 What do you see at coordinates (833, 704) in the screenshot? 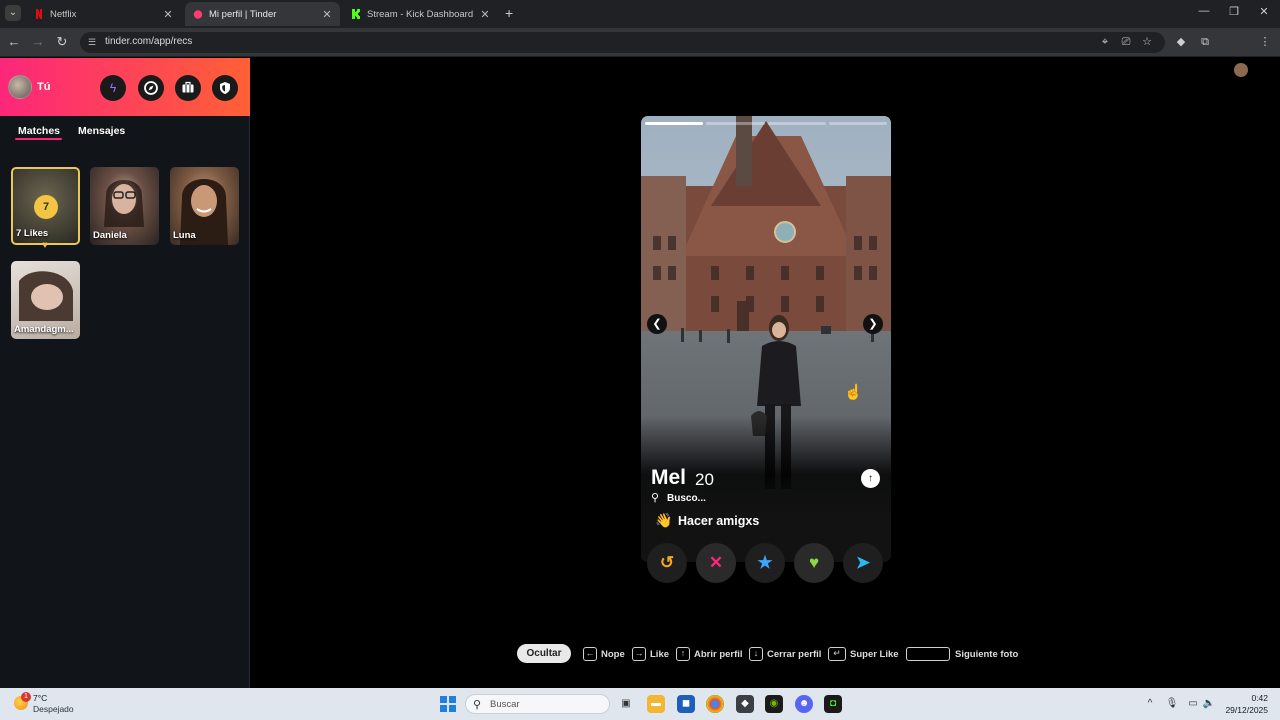
I see `kick-app-icon: ◘` at bounding box center [833, 704].